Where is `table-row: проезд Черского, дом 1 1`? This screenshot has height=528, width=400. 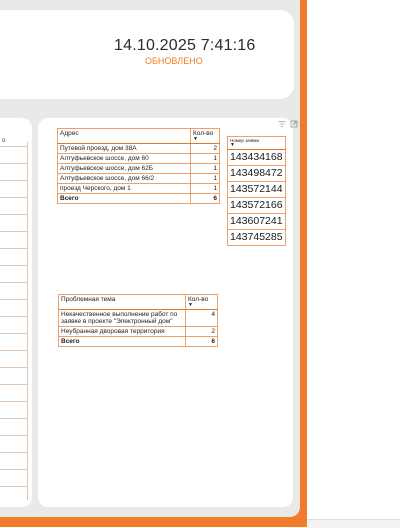 table-row: проезд Черского, дом 1 1 is located at coordinates (138, 188).